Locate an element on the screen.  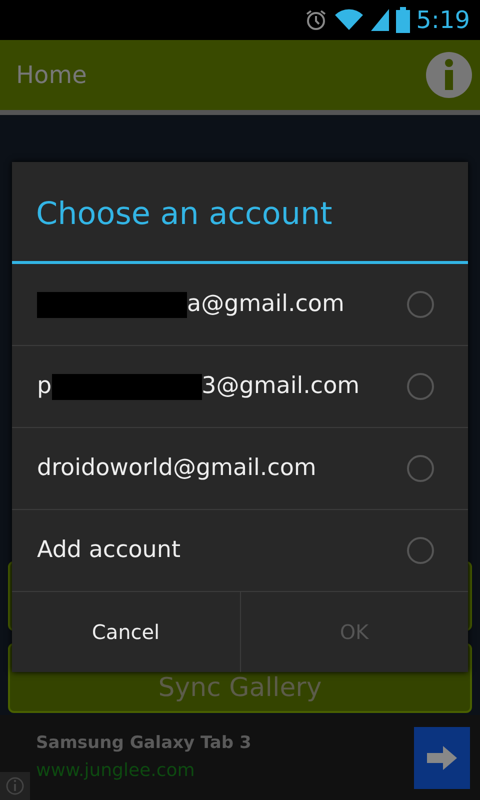
account-email: 3@gmail.com is located at coordinates (281, 387).